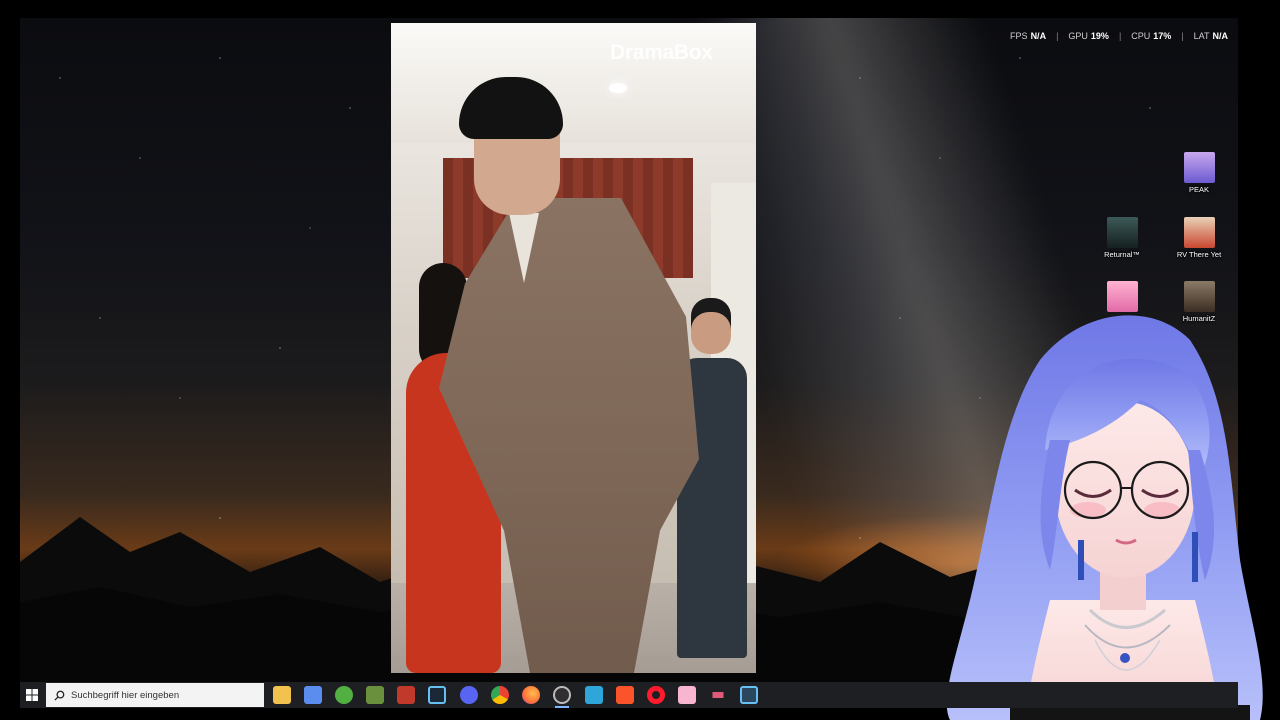 This screenshot has height=720, width=1280. I want to click on minecraft-icon, so click(375, 695).